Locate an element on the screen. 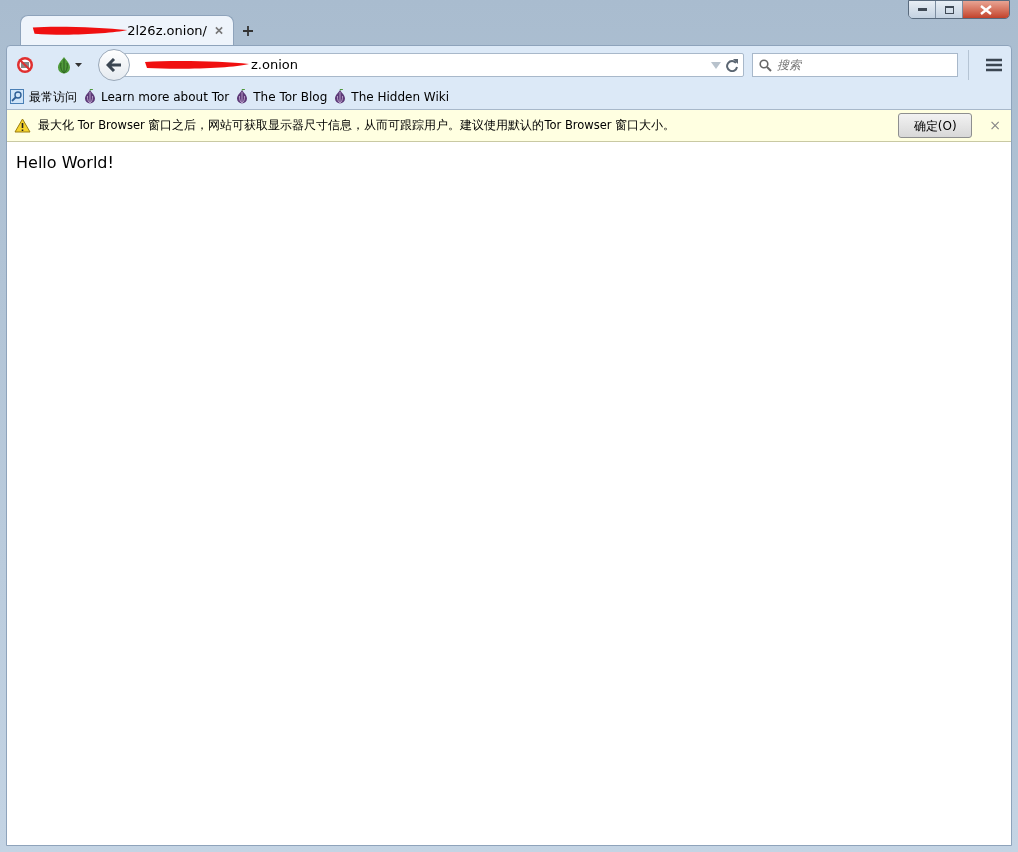 The height and width of the screenshot is (852, 1018). new-tab-icon is located at coordinates (248, 31).